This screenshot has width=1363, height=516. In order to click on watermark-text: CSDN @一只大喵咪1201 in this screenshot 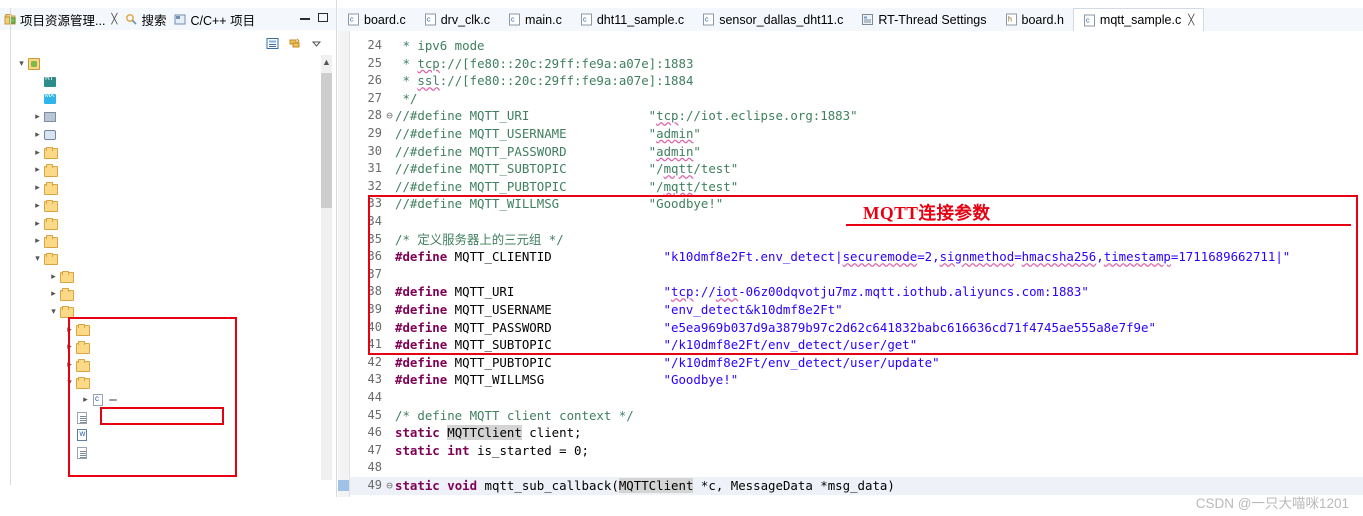, I will do `click(1272, 503)`.